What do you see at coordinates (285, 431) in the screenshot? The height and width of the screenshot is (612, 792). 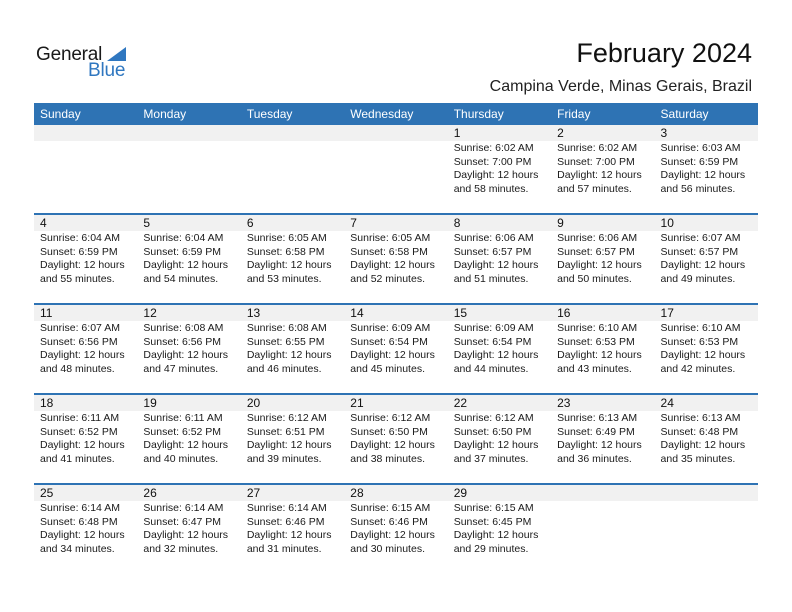 I see `sunset-text: Sunset: 6:51 PM` at bounding box center [285, 431].